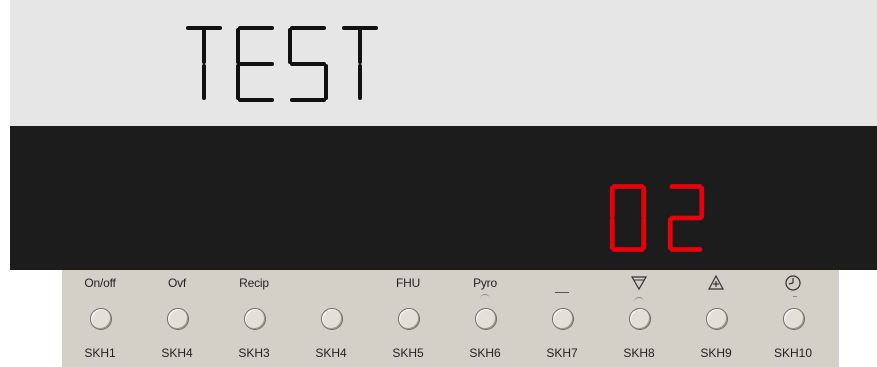  What do you see at coordinates (255, 64) in the screenshot?
I see `segment-char-2: E` at bounding box center [255, 64].